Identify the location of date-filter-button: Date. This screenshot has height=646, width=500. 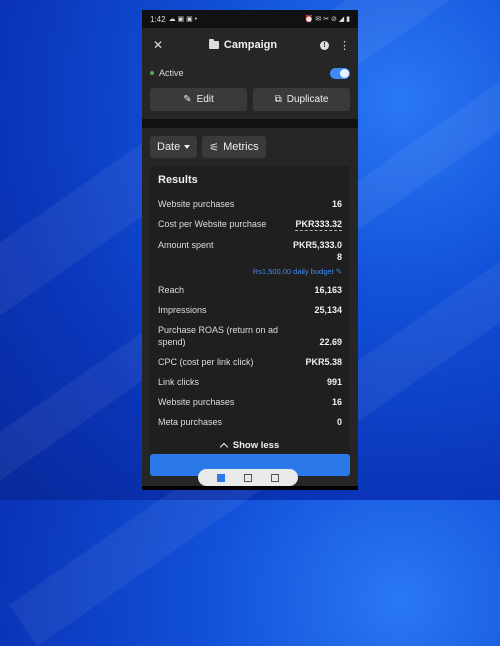
(174, 147).